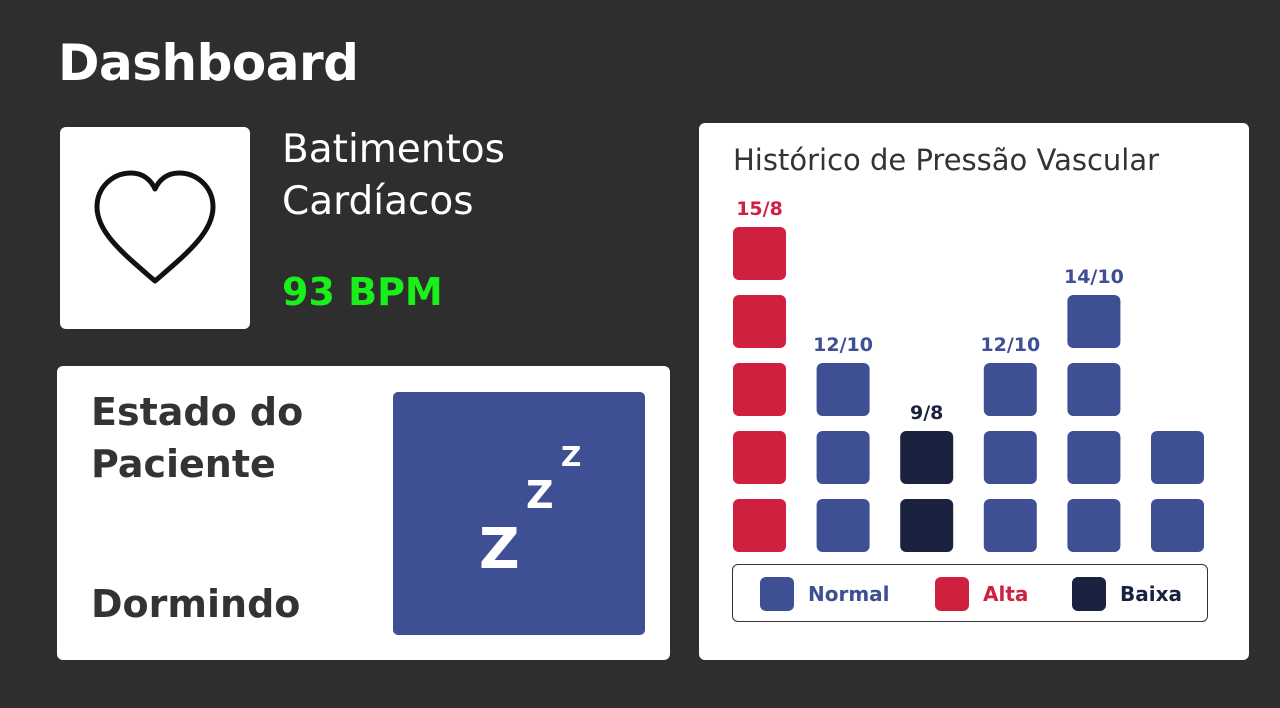 This screenshot has width=1280, height=708. I want to click on legend-swatch-normal, so click(777, 594).